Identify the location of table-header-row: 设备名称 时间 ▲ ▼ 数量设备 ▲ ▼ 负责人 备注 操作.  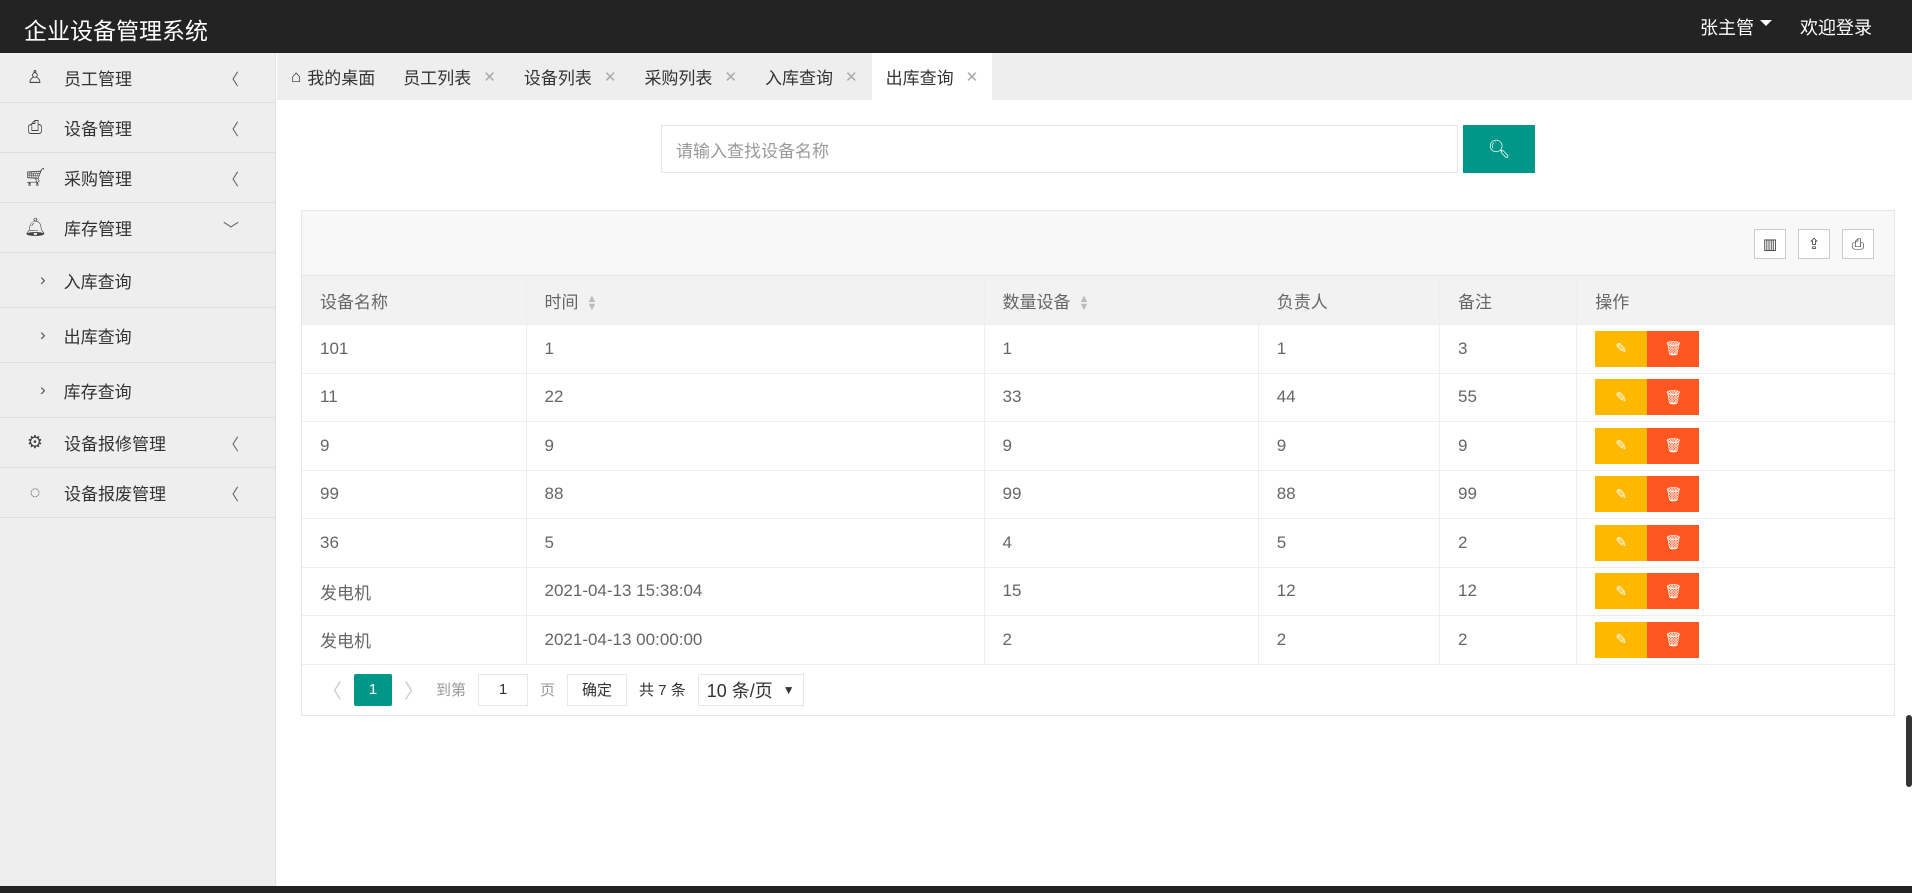
(1098, 300).